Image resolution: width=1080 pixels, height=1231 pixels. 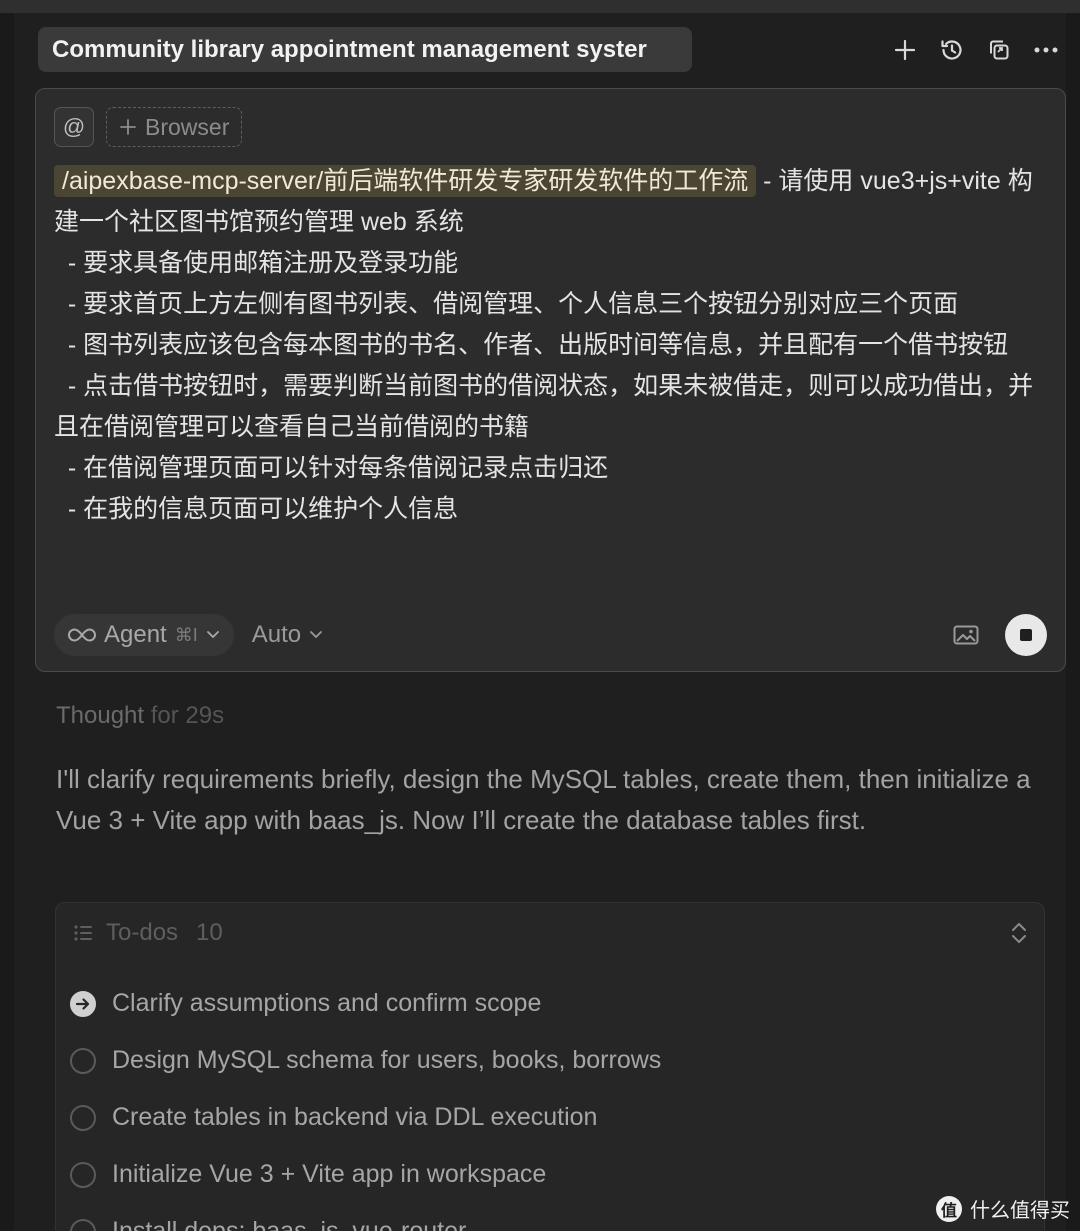 I want to click on agent-shortcut: ⌘I, so click(x=186, y=634).